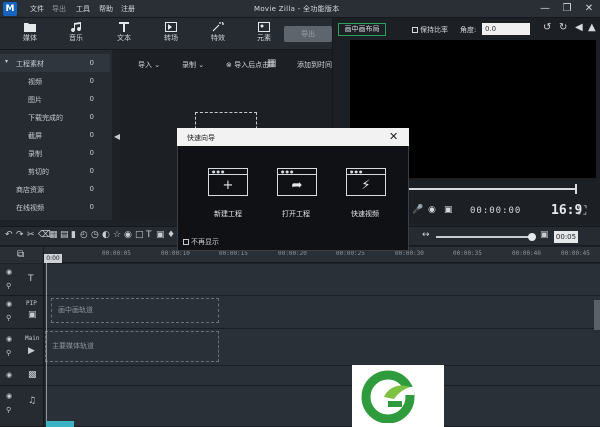  I want to click on tool-media-label: 媒体, so click(30, 38).